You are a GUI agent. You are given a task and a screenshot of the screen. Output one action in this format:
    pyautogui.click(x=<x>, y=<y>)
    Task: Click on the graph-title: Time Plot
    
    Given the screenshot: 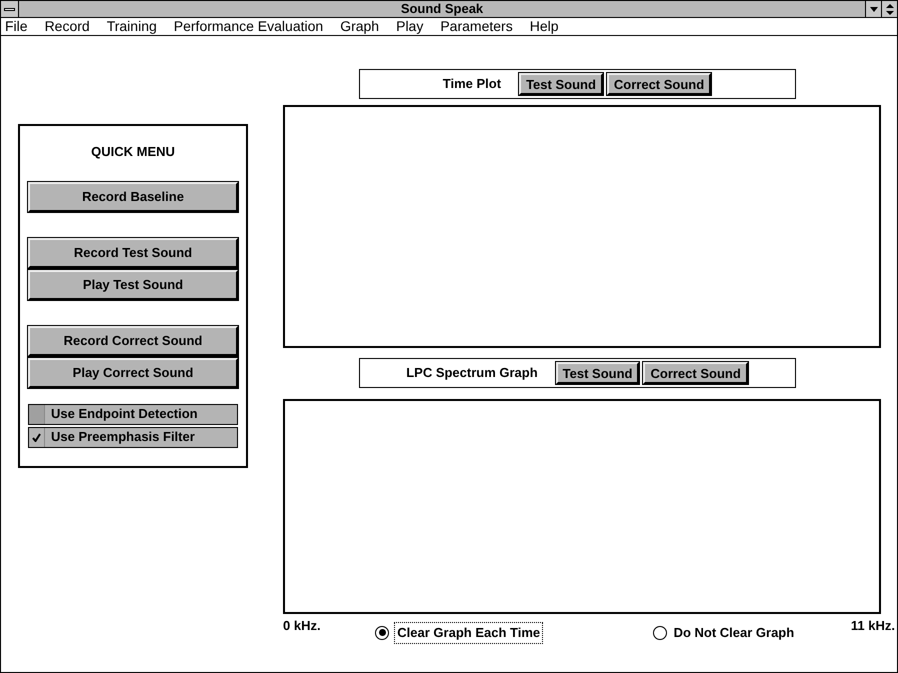 What is the action you would take?
    pyautogui.click(x=472, y=84)
    